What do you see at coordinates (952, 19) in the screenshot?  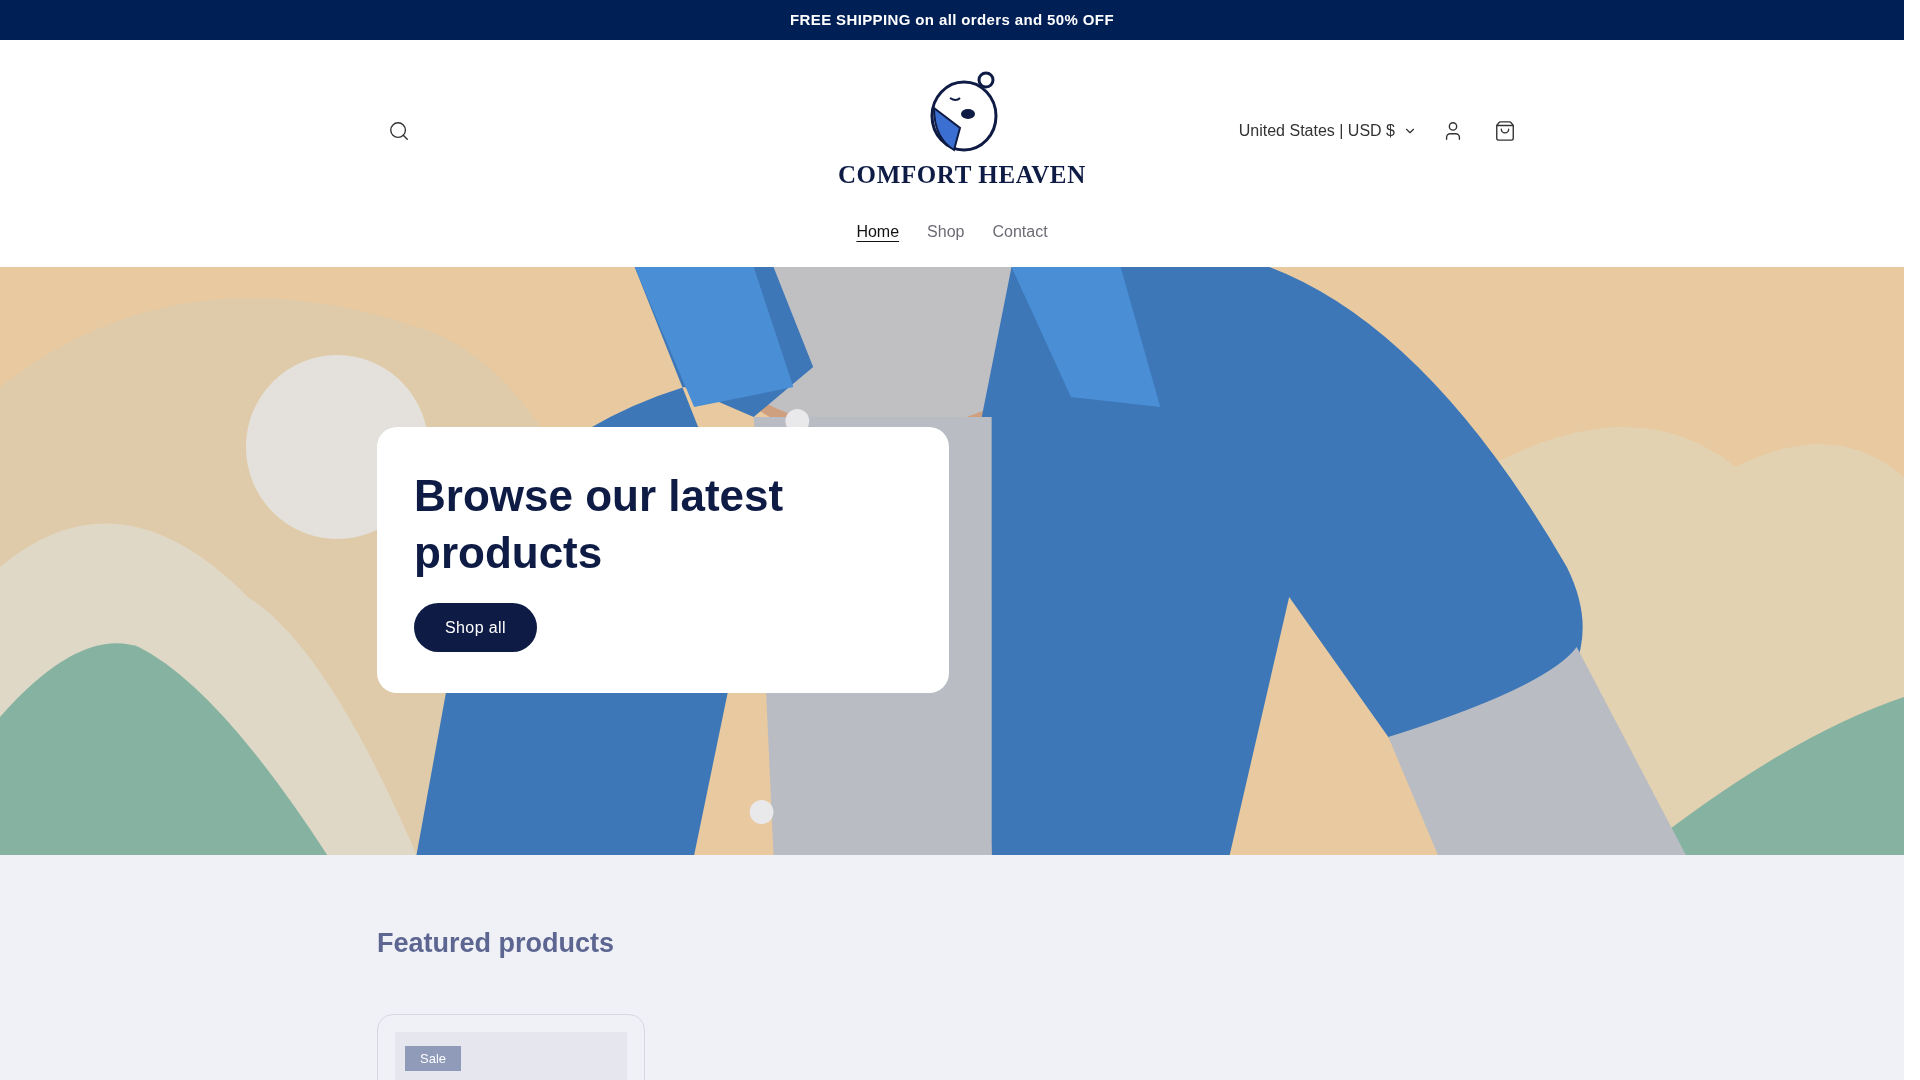 I see `announcement-text: FREE SHIPPING on all orders and 50% OFF` at bounding box center [952, 19].